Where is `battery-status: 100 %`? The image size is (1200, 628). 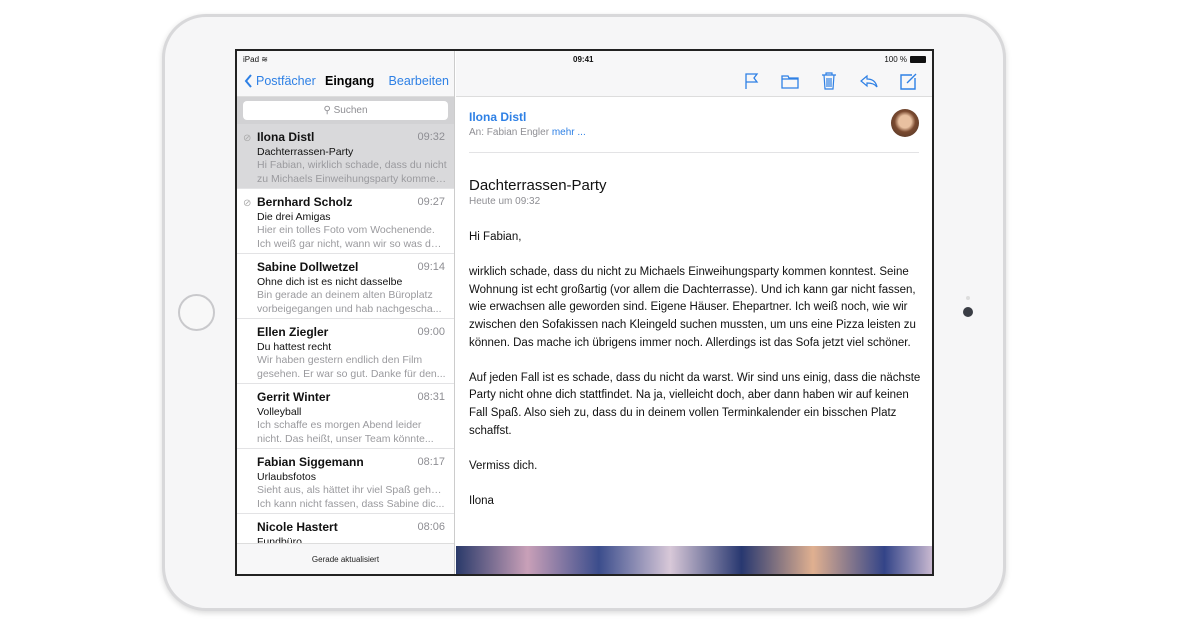 battery-status: 100 % is located at coordinates (905, 59).